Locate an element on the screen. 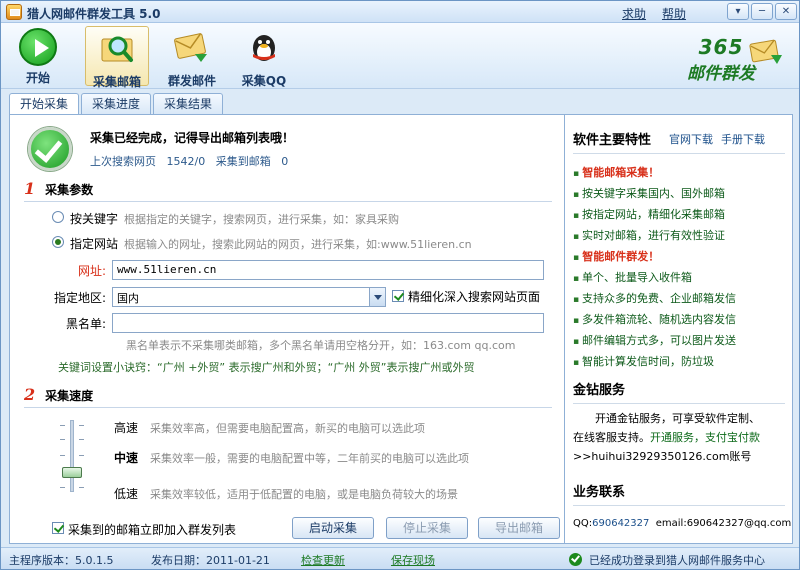 This screenshot has width=800, height=570. minimize-button: ─ is located at coordinates (762, 11).